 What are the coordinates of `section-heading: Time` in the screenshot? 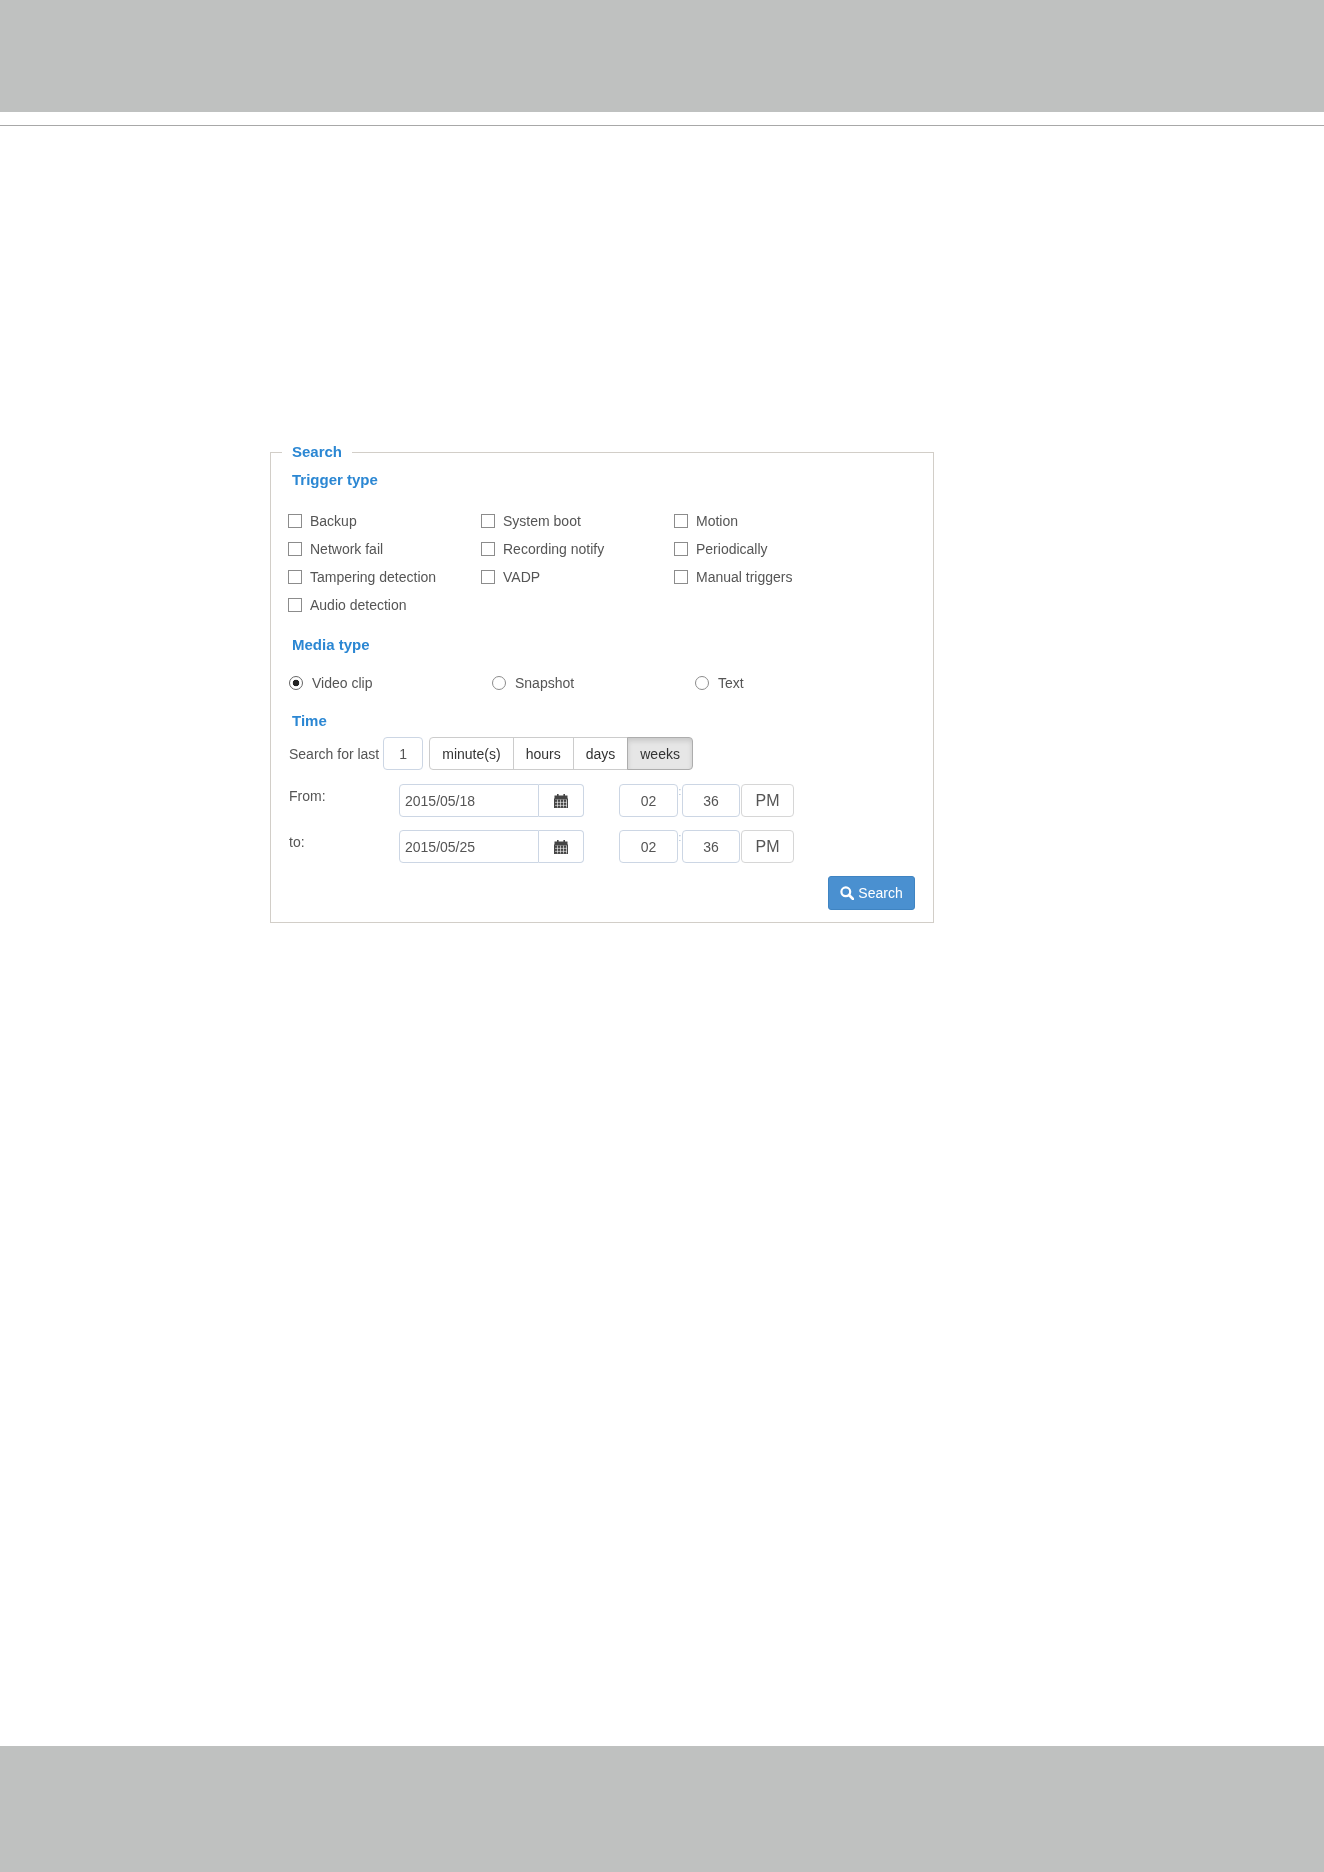 It's located at (309, 721).